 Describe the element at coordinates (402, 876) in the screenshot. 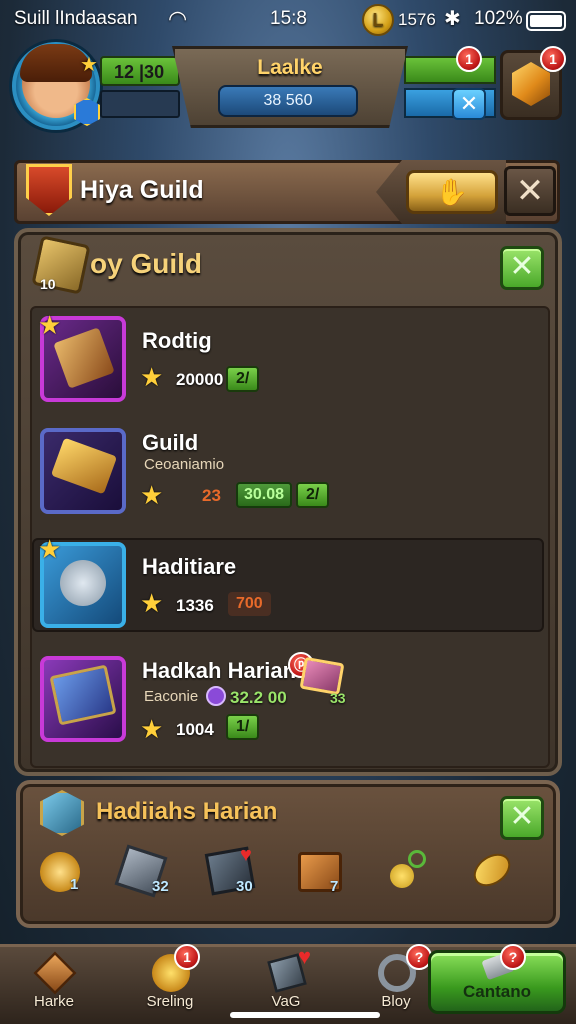

I see `potion-icon` at that location.